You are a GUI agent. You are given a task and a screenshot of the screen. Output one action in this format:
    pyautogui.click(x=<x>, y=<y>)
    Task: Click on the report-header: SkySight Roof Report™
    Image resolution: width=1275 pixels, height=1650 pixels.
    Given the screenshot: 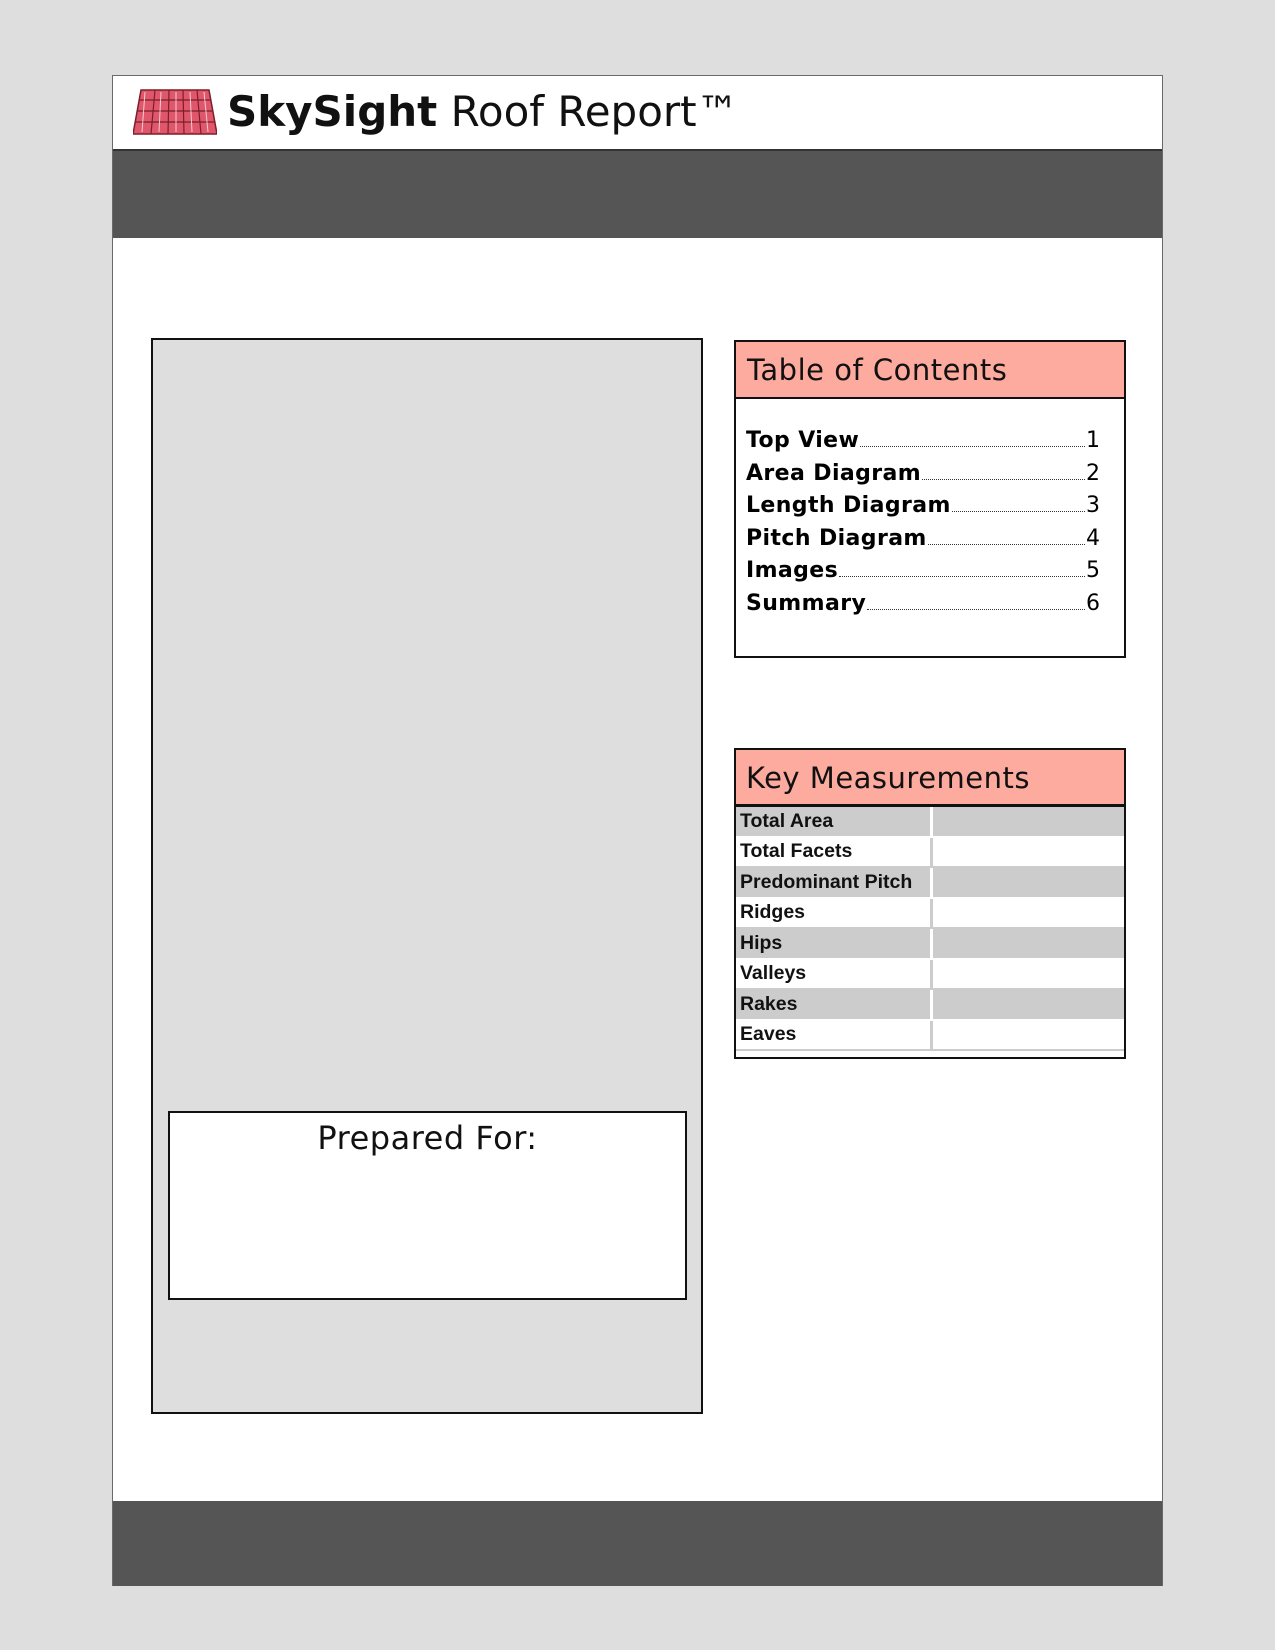 What is the action you would take?
    pyautogui.click(x=637, y=113)
    